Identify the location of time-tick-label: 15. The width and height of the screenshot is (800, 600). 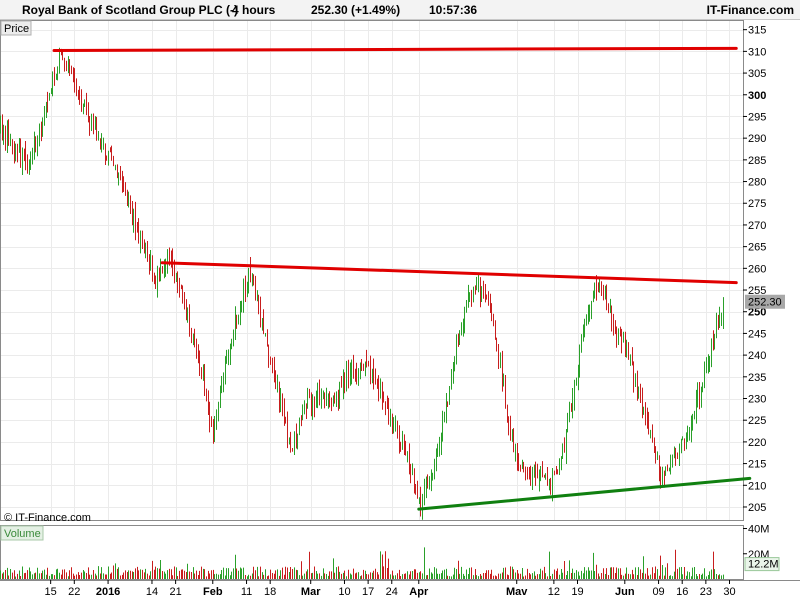
(51, 592).